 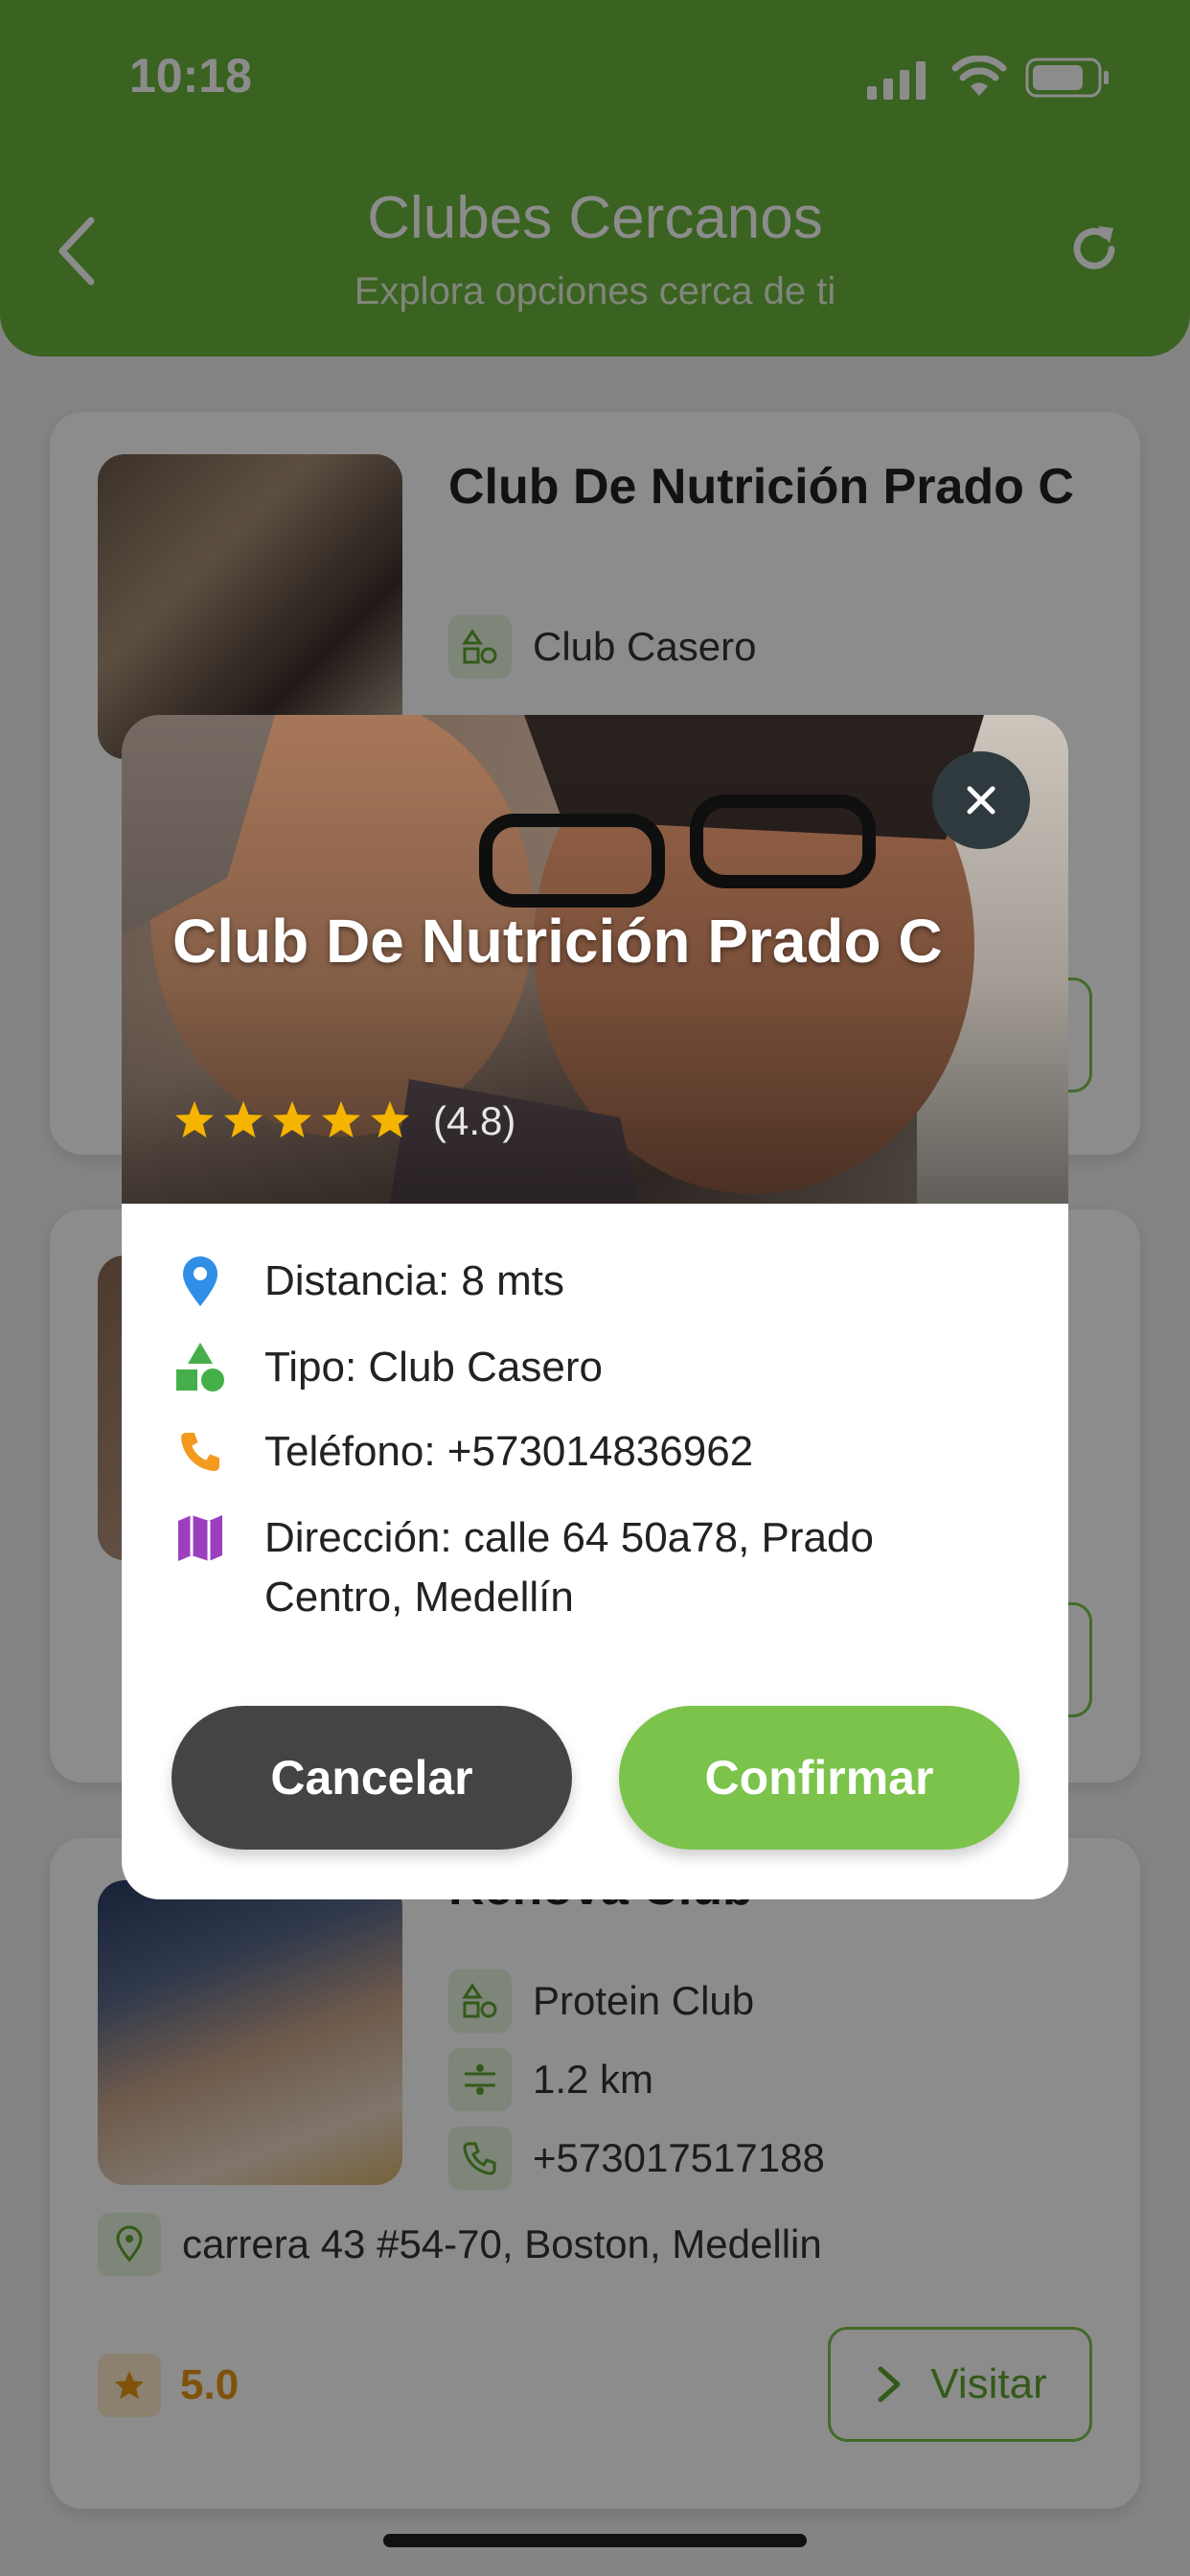 I want to click on shapes-icon, so click(x=200, y=1367).